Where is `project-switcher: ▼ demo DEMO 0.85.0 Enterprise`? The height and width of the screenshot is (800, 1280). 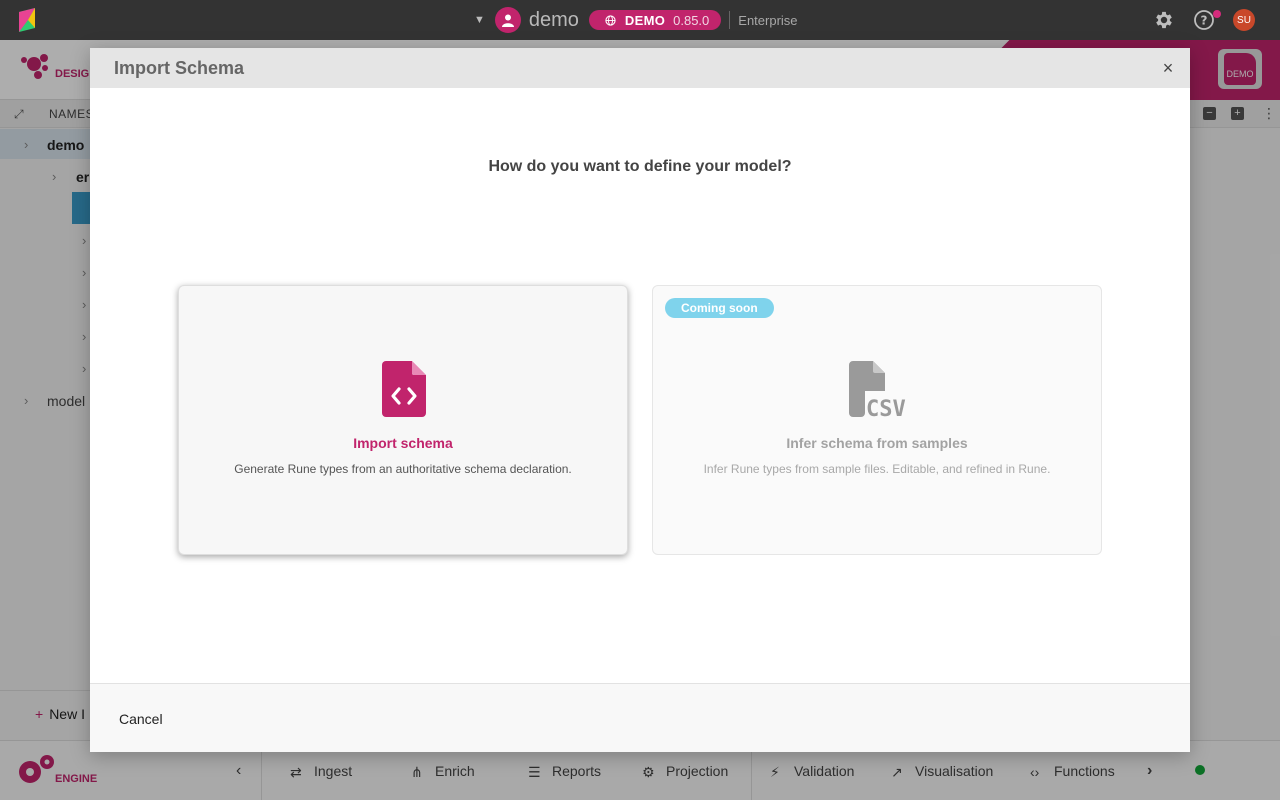
project-switcher: ▼ demo DEMO 0.85.0 Enterprise is located at coordinates (636, 20).